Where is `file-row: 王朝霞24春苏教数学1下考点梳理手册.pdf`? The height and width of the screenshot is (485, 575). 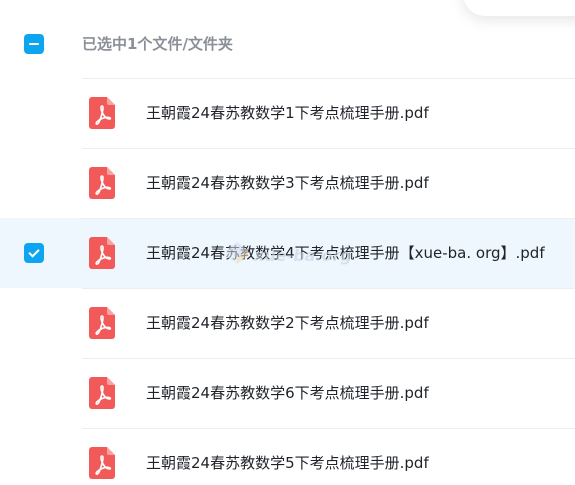
file-row: 王朝霞24春苏教数学1下考点梳理手册.pdf is located at coordinates (287, 113).